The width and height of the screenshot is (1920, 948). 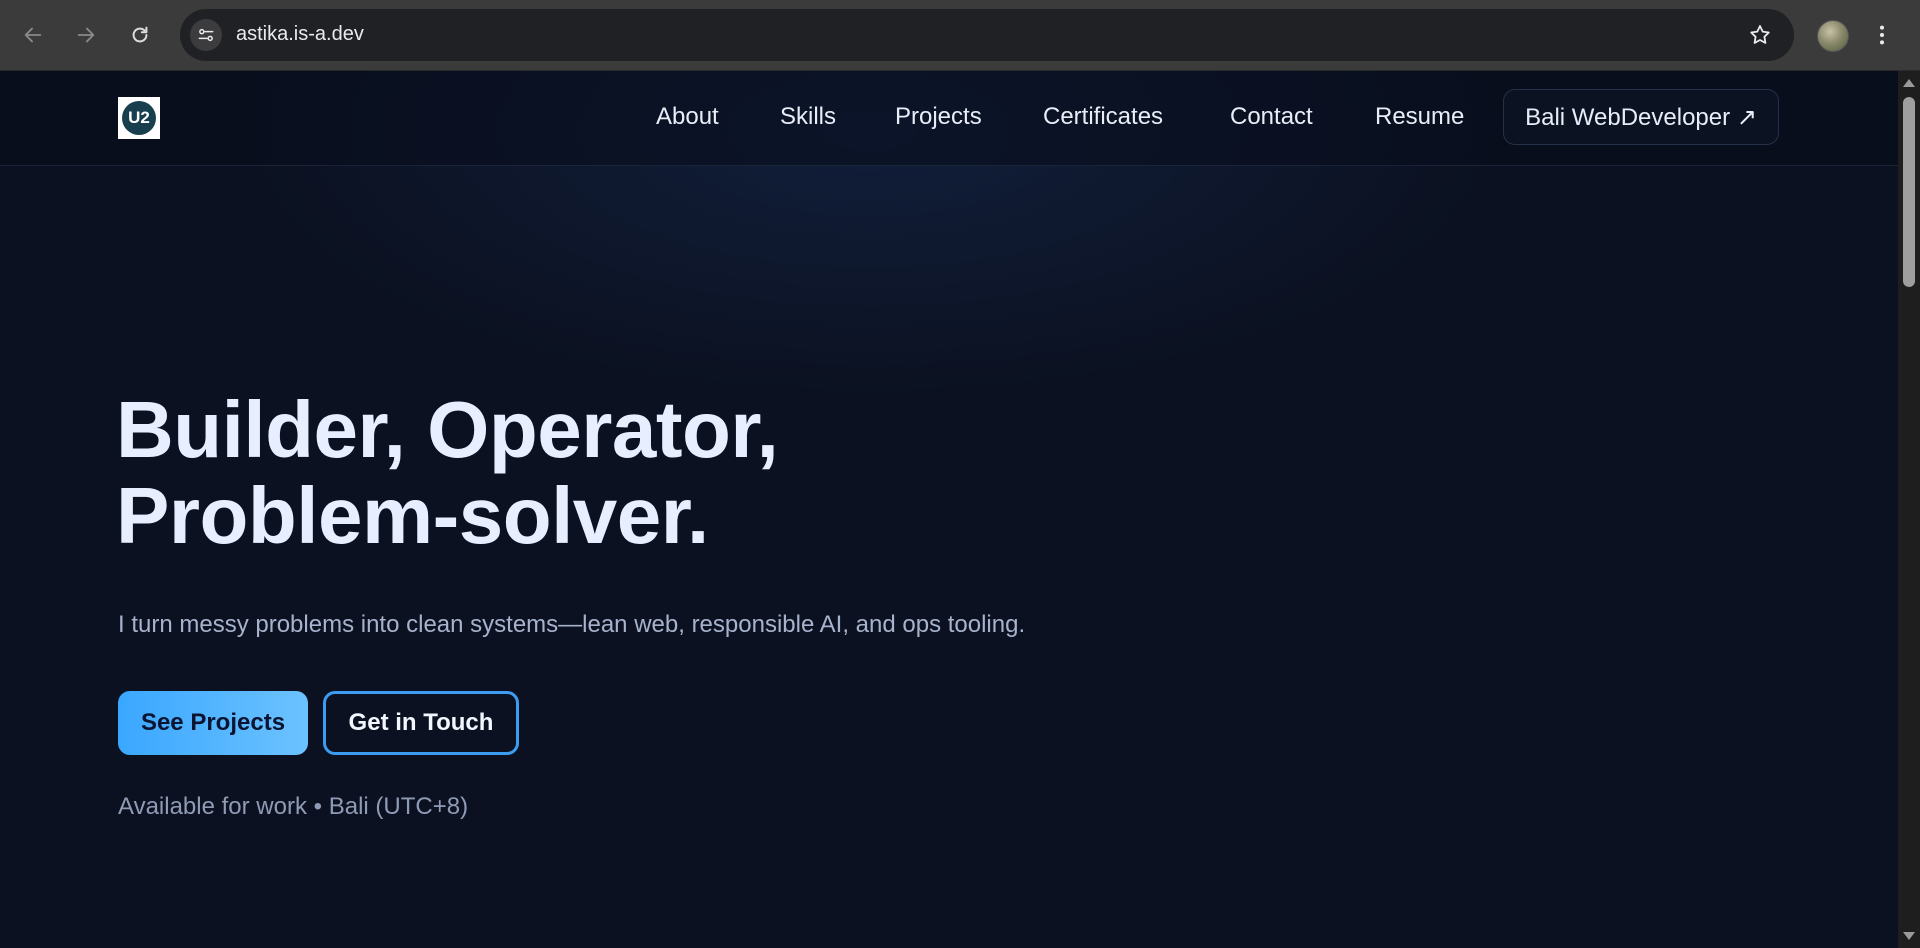 I want to click on get-in-touch-button: Get in Touch, so click(x=421, y=723).